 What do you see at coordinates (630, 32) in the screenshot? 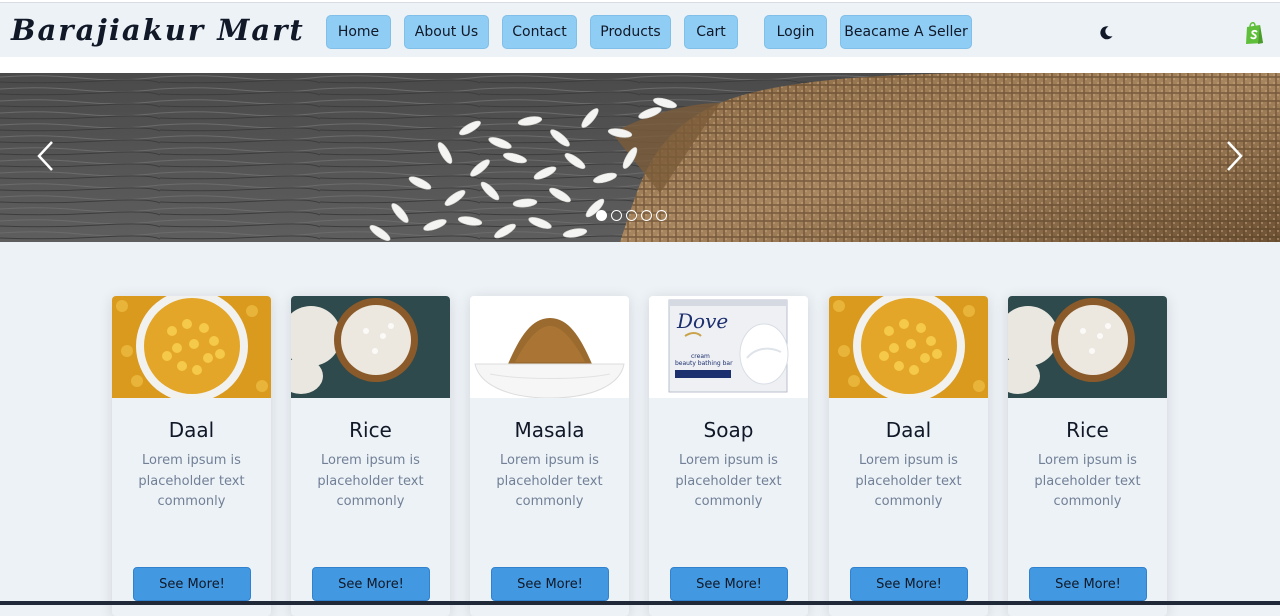
I see `nav-products-button: Products` at bounding box center [630, 32].